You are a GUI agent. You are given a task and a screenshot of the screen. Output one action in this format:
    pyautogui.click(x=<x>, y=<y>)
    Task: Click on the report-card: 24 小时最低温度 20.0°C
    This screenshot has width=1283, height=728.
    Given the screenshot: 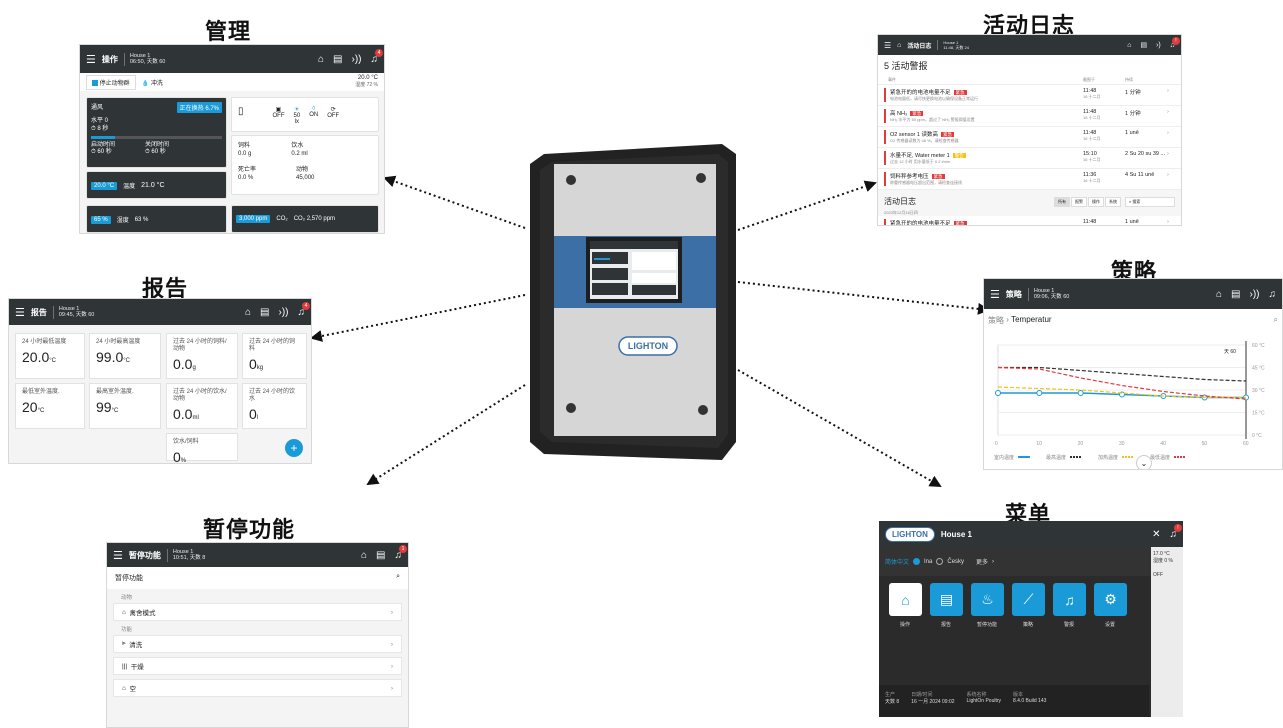 What is the action you would take?
    pyautogui.click(x=50, y=356)
    